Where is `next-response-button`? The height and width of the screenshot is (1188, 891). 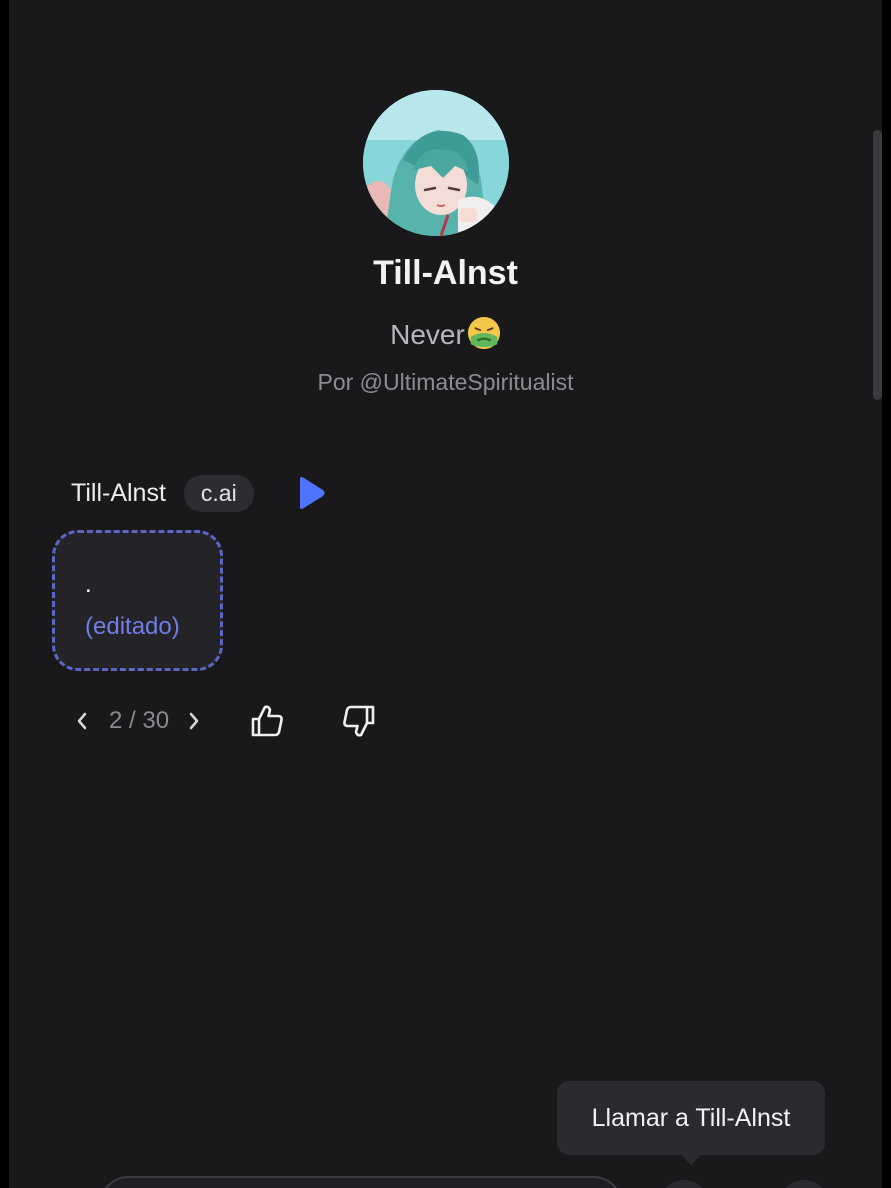
next-response-button is located at coordinates (194, 721).